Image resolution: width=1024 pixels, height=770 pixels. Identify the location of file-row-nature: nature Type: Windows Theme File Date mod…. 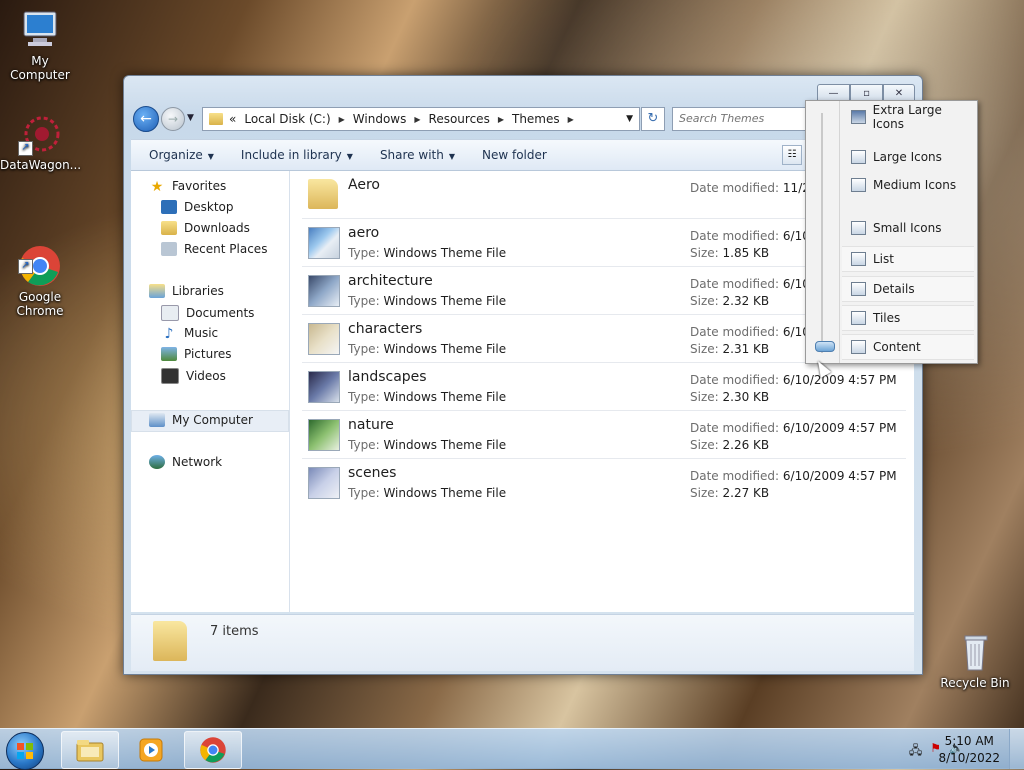
(604, 435).